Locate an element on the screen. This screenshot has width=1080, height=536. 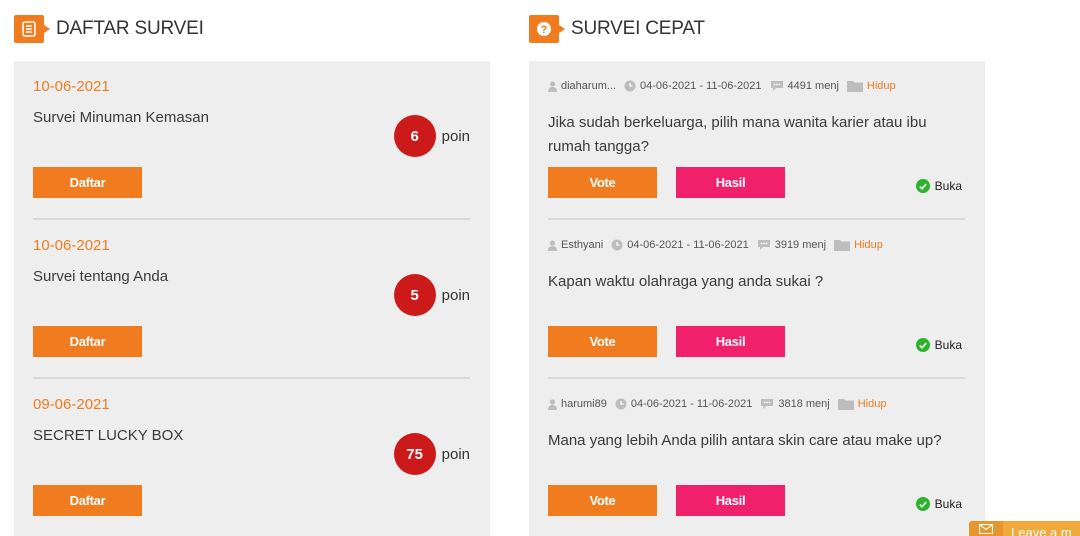
survey-name: Survei tentang Anda is located at coordinates (101, 276).